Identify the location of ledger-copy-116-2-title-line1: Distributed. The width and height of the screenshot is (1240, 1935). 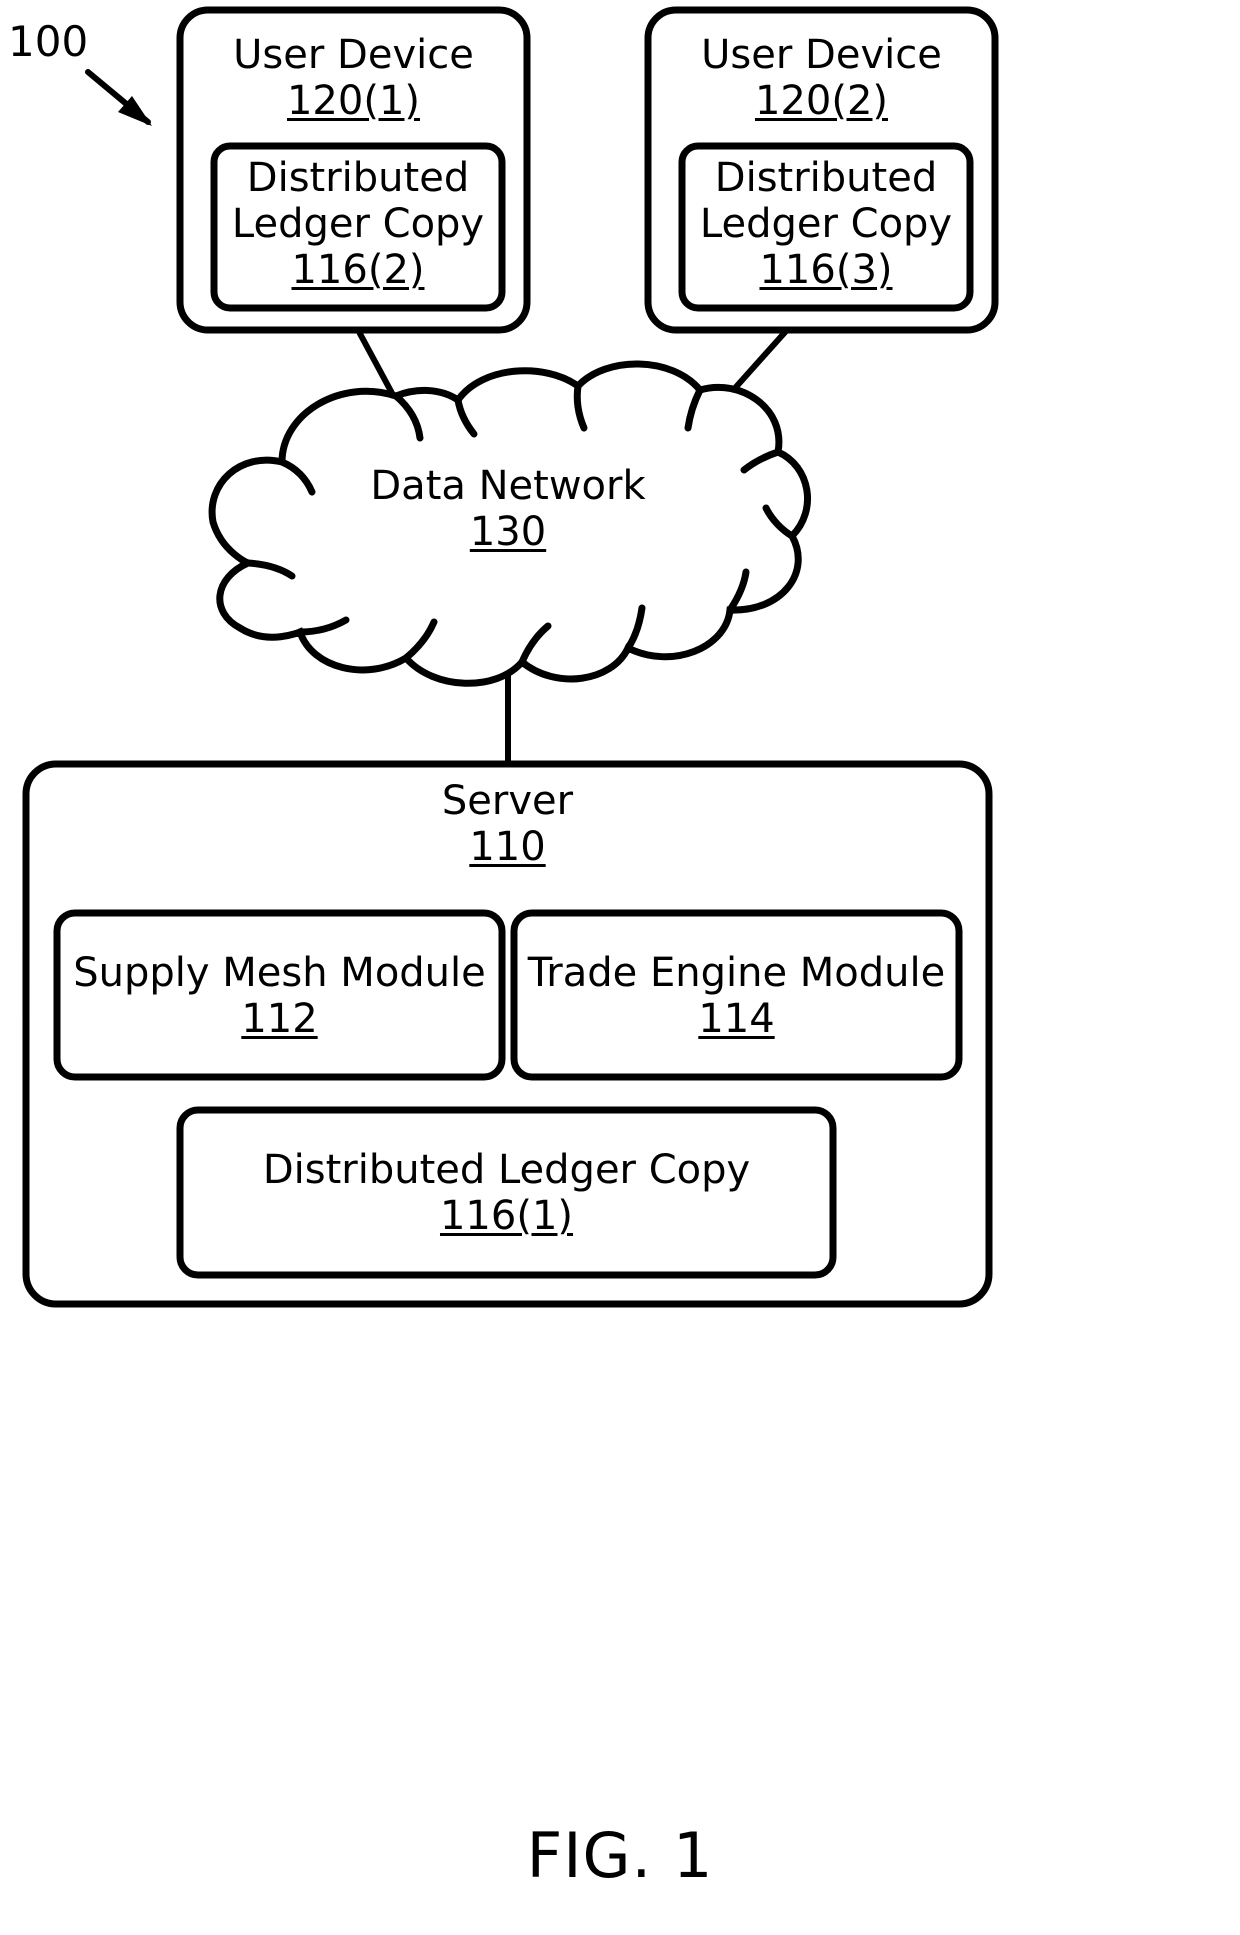
(358, 178).